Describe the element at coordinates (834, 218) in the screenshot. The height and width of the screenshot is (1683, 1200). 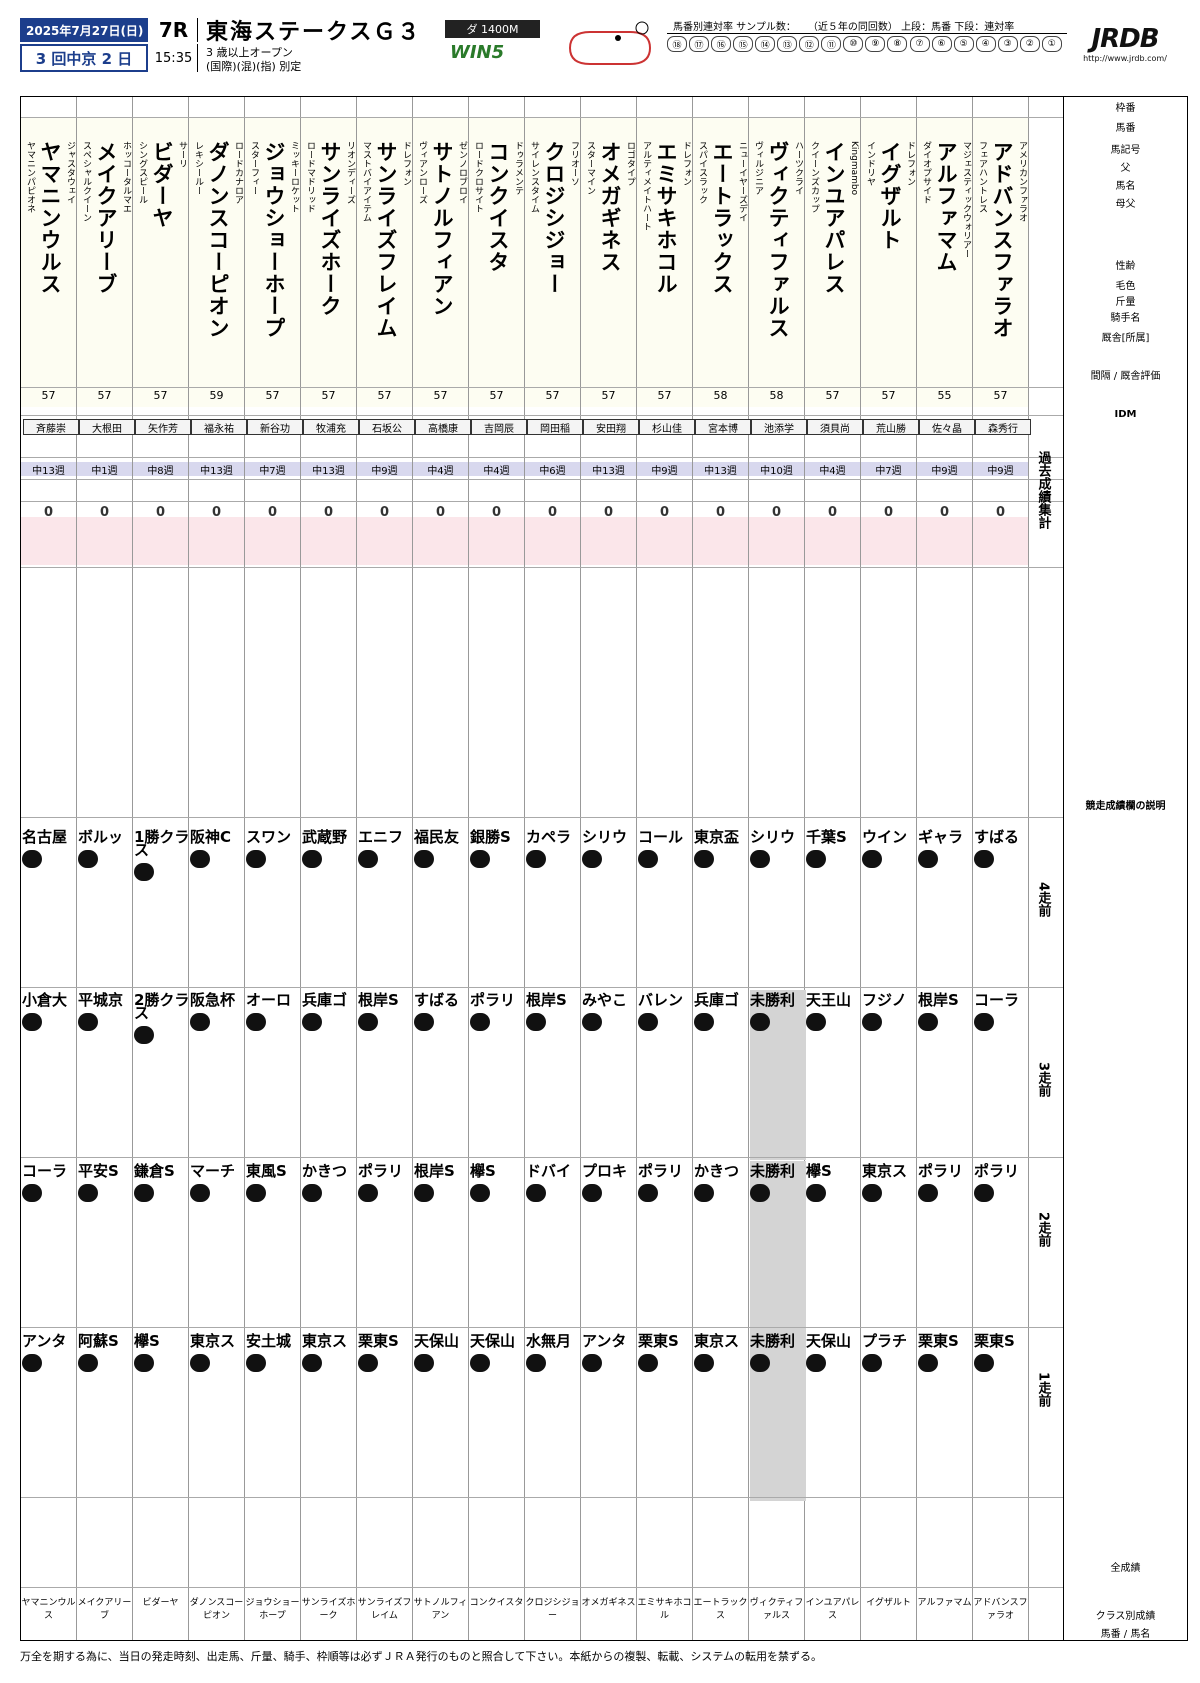
I see `horse-name: インユアパレス` at that location.